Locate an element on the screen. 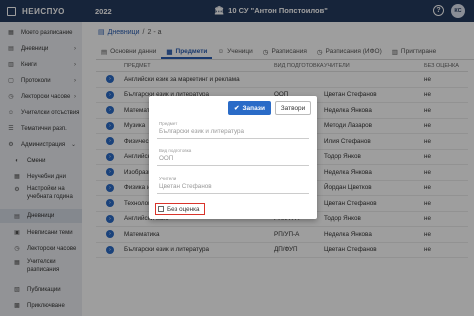 The width and height of the screenshot is (474, 316). preparation-type-field: Вид подготовка ООП is located at coordinates (233, 157).